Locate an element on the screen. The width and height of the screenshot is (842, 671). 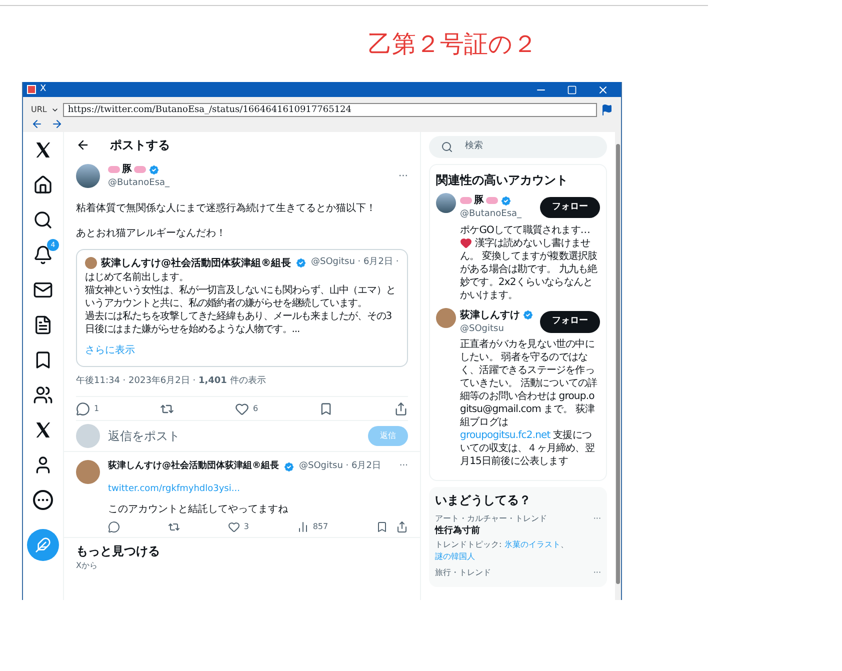
scrollbar is located at coordinates (618, 366).